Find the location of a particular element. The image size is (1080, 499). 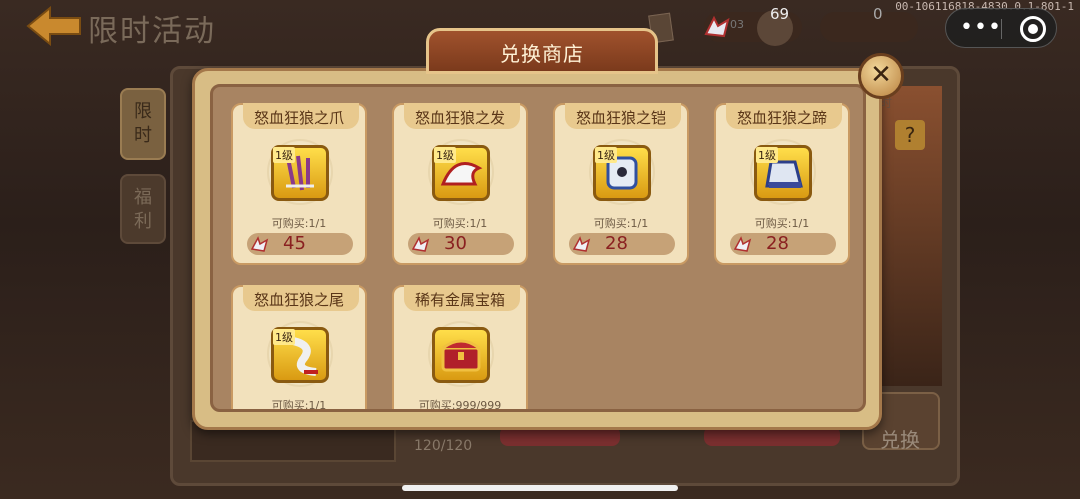

shop-item-card: 怒血狂狼之发 1级 可购买:1/1 30 is located at coordinates (460, 184).